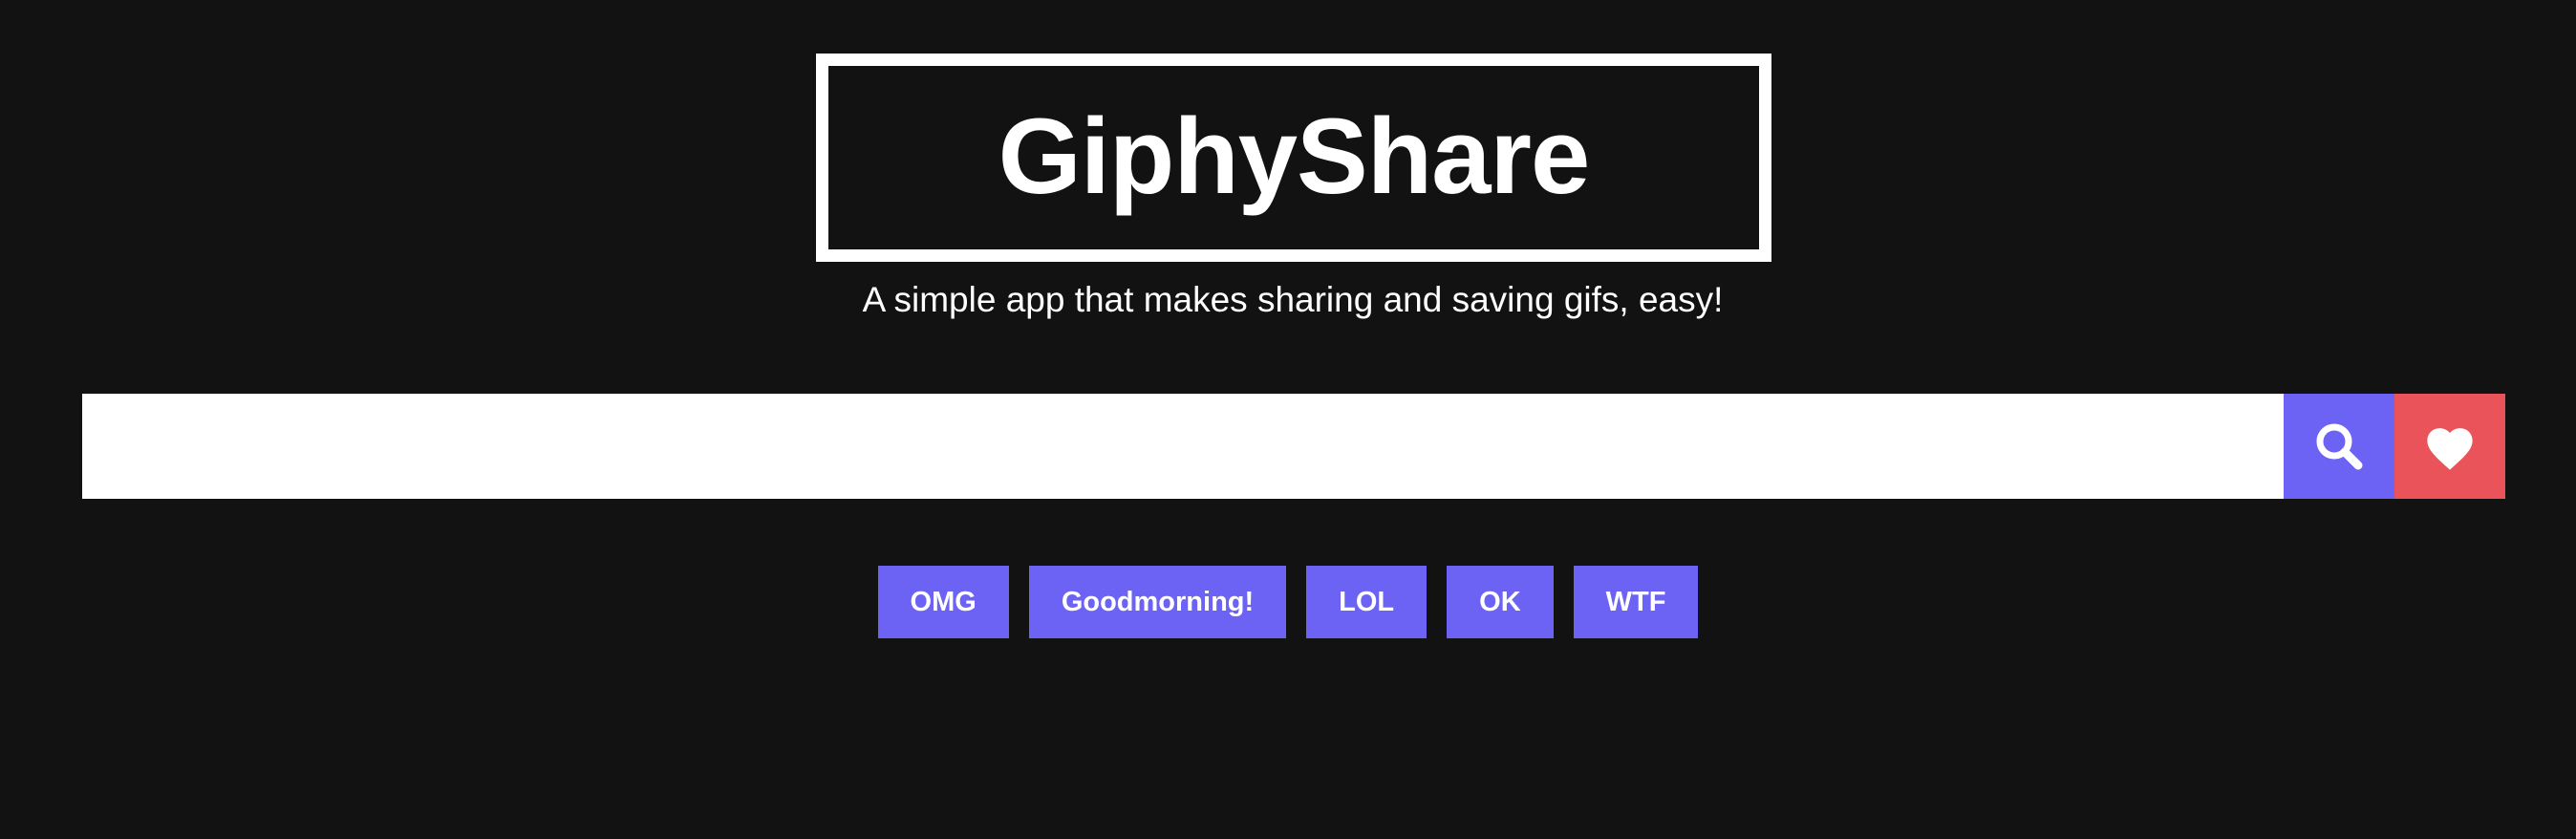 The image size is (2576, 839). I want to click on favorites-button, so click(2449, 446).